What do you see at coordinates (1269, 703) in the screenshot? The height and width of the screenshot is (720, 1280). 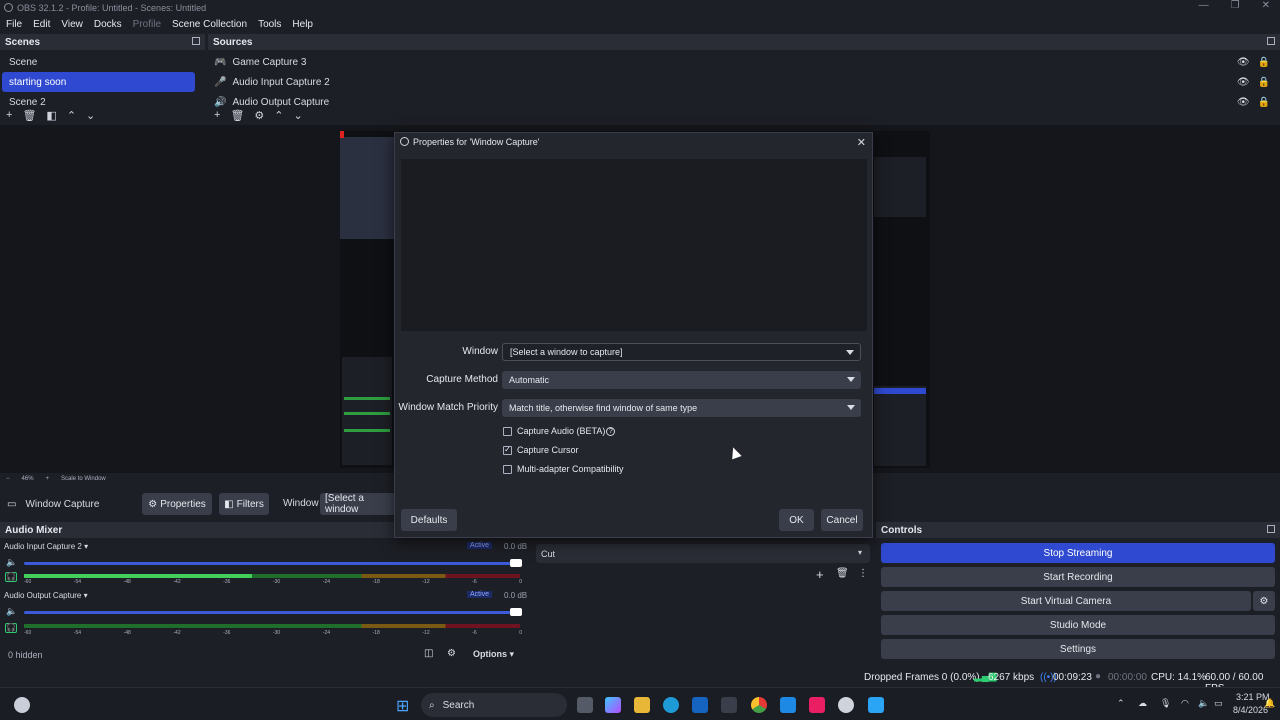 I see `notifications-icon: 🔔` at bounding box center [1269, 703].